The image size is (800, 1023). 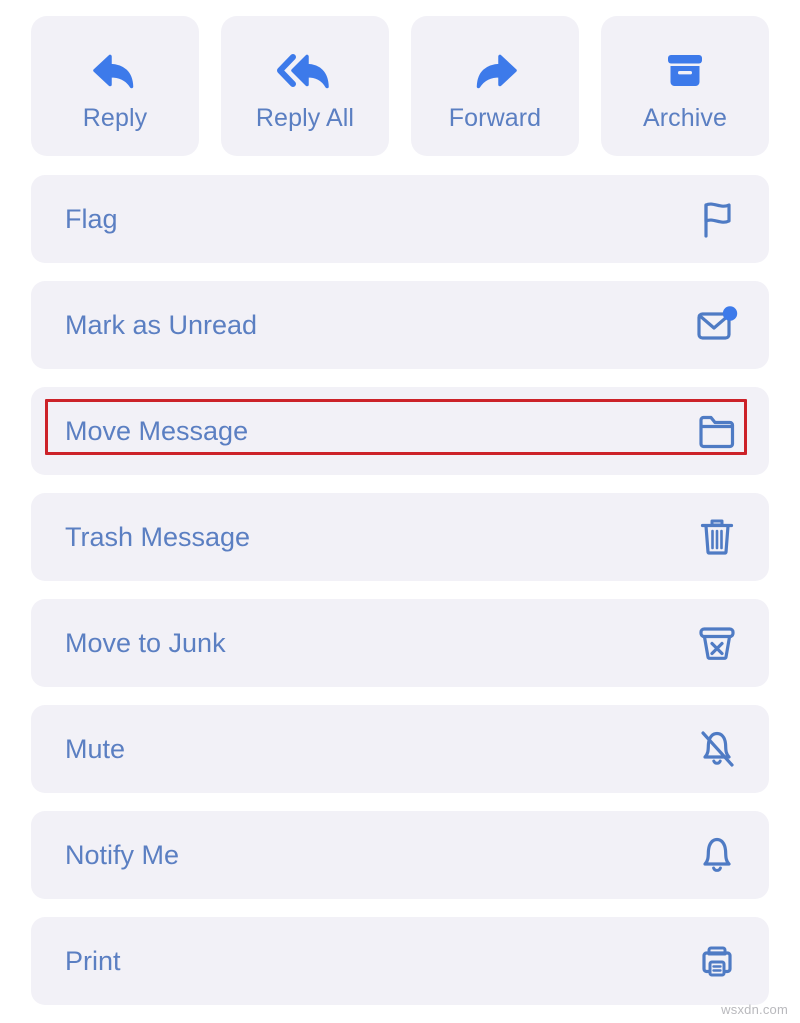 I want to click on archive-box-icon, so click(x=685, y=71).